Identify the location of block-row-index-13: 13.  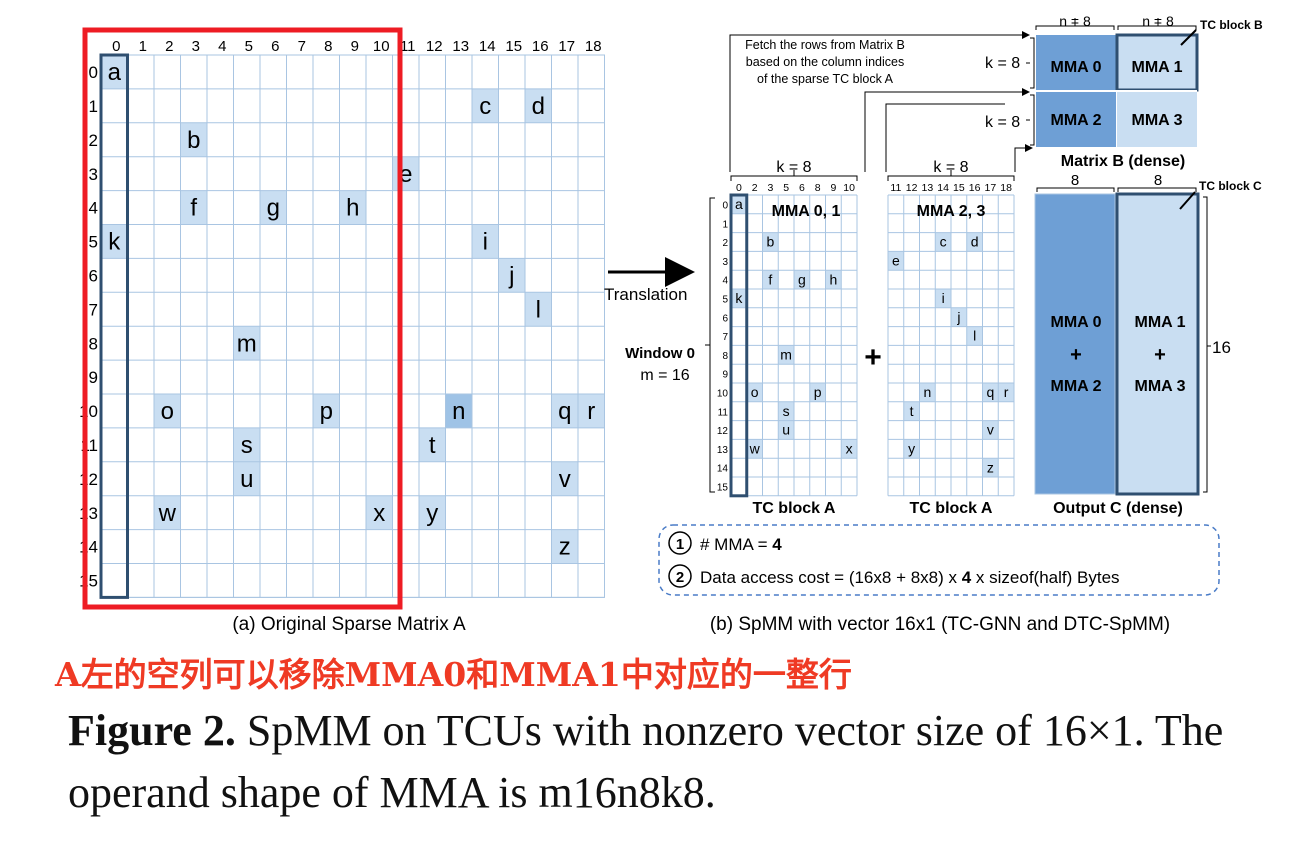
(723, 450).